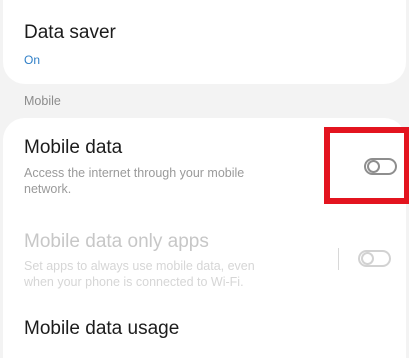  I want to click on toggle-knob, so click(367, 258).